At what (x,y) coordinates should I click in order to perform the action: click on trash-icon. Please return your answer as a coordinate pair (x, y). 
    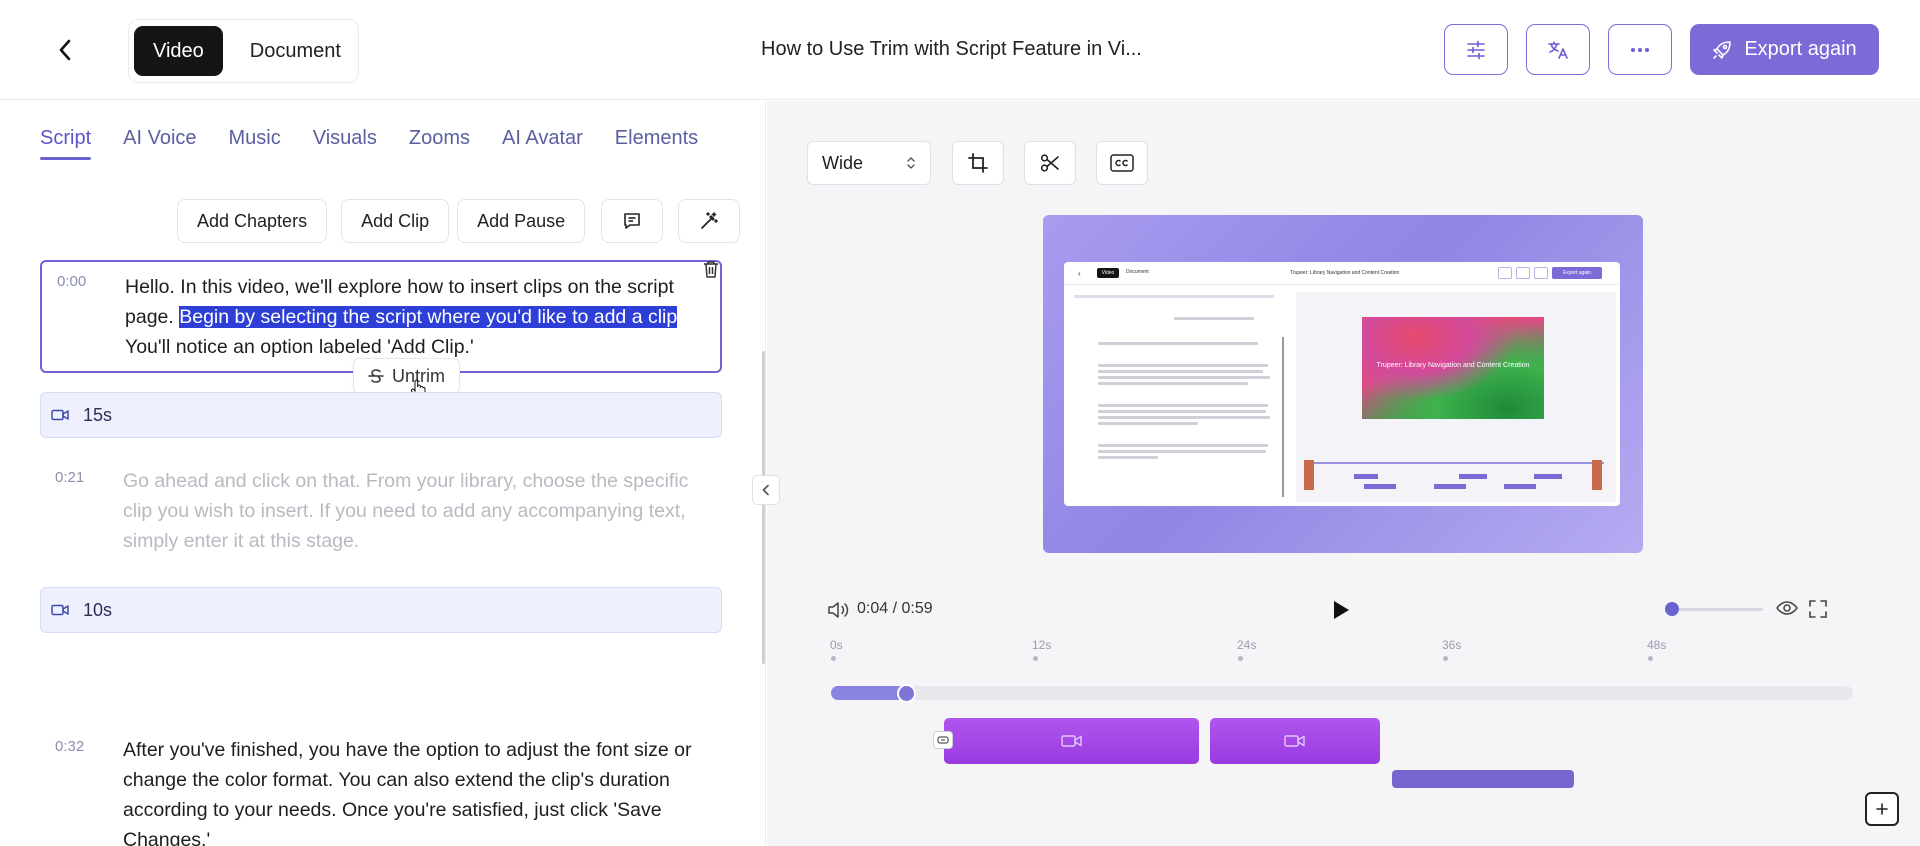
    Looking at the image, I should click on (711, 269).